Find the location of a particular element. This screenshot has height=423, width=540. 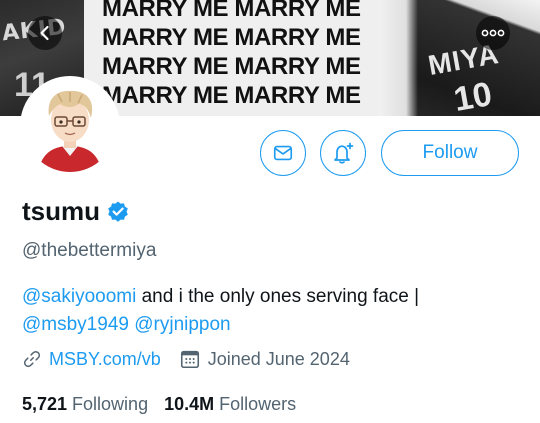

bell-plus-icon is located at coordinates (344, 153).